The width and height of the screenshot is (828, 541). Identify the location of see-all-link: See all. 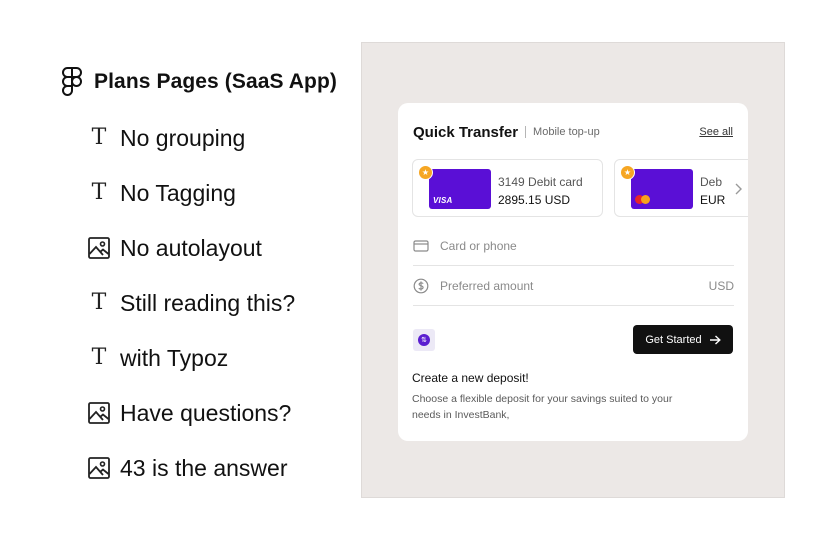
(716, 132).